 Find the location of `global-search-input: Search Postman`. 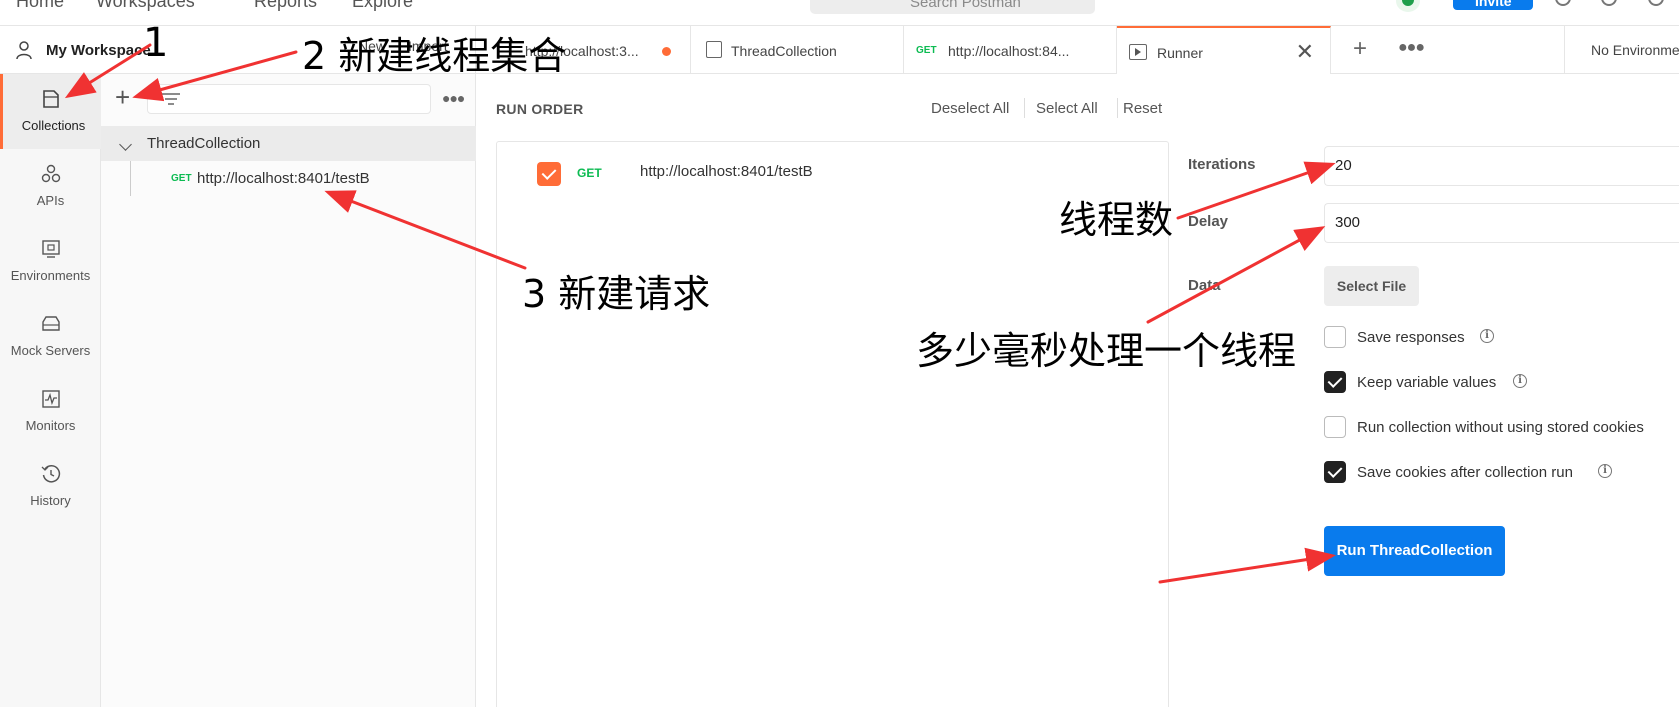

global-search-input: Search Postman is located at coordinates (952, 7).